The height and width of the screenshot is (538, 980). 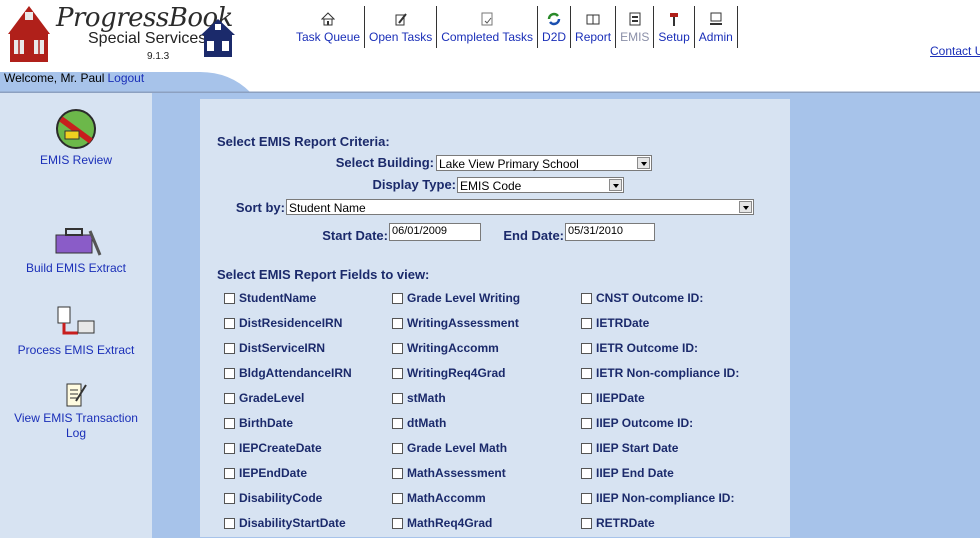 I want to click on sort-by-label: Sort by:, so click(x=260, y=207).